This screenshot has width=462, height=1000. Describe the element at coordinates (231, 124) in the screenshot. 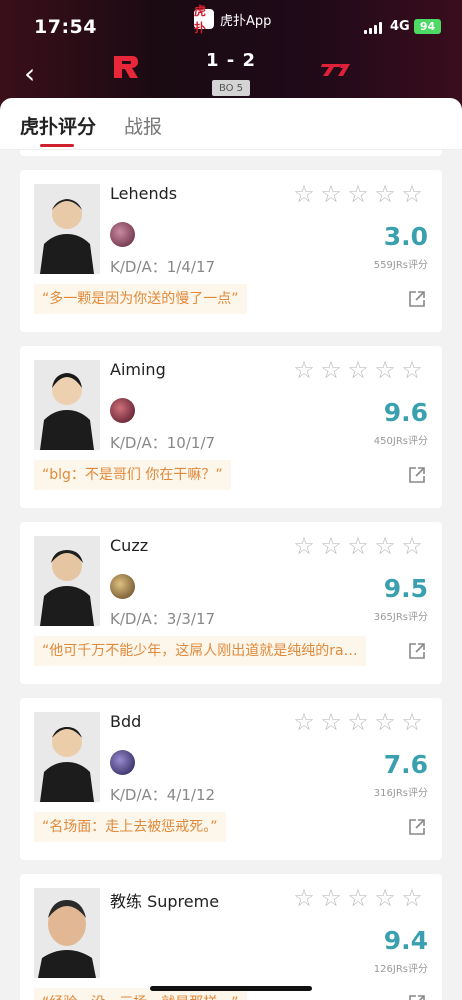

I see `tab-bar: 虎扑评分 战报` at that location.